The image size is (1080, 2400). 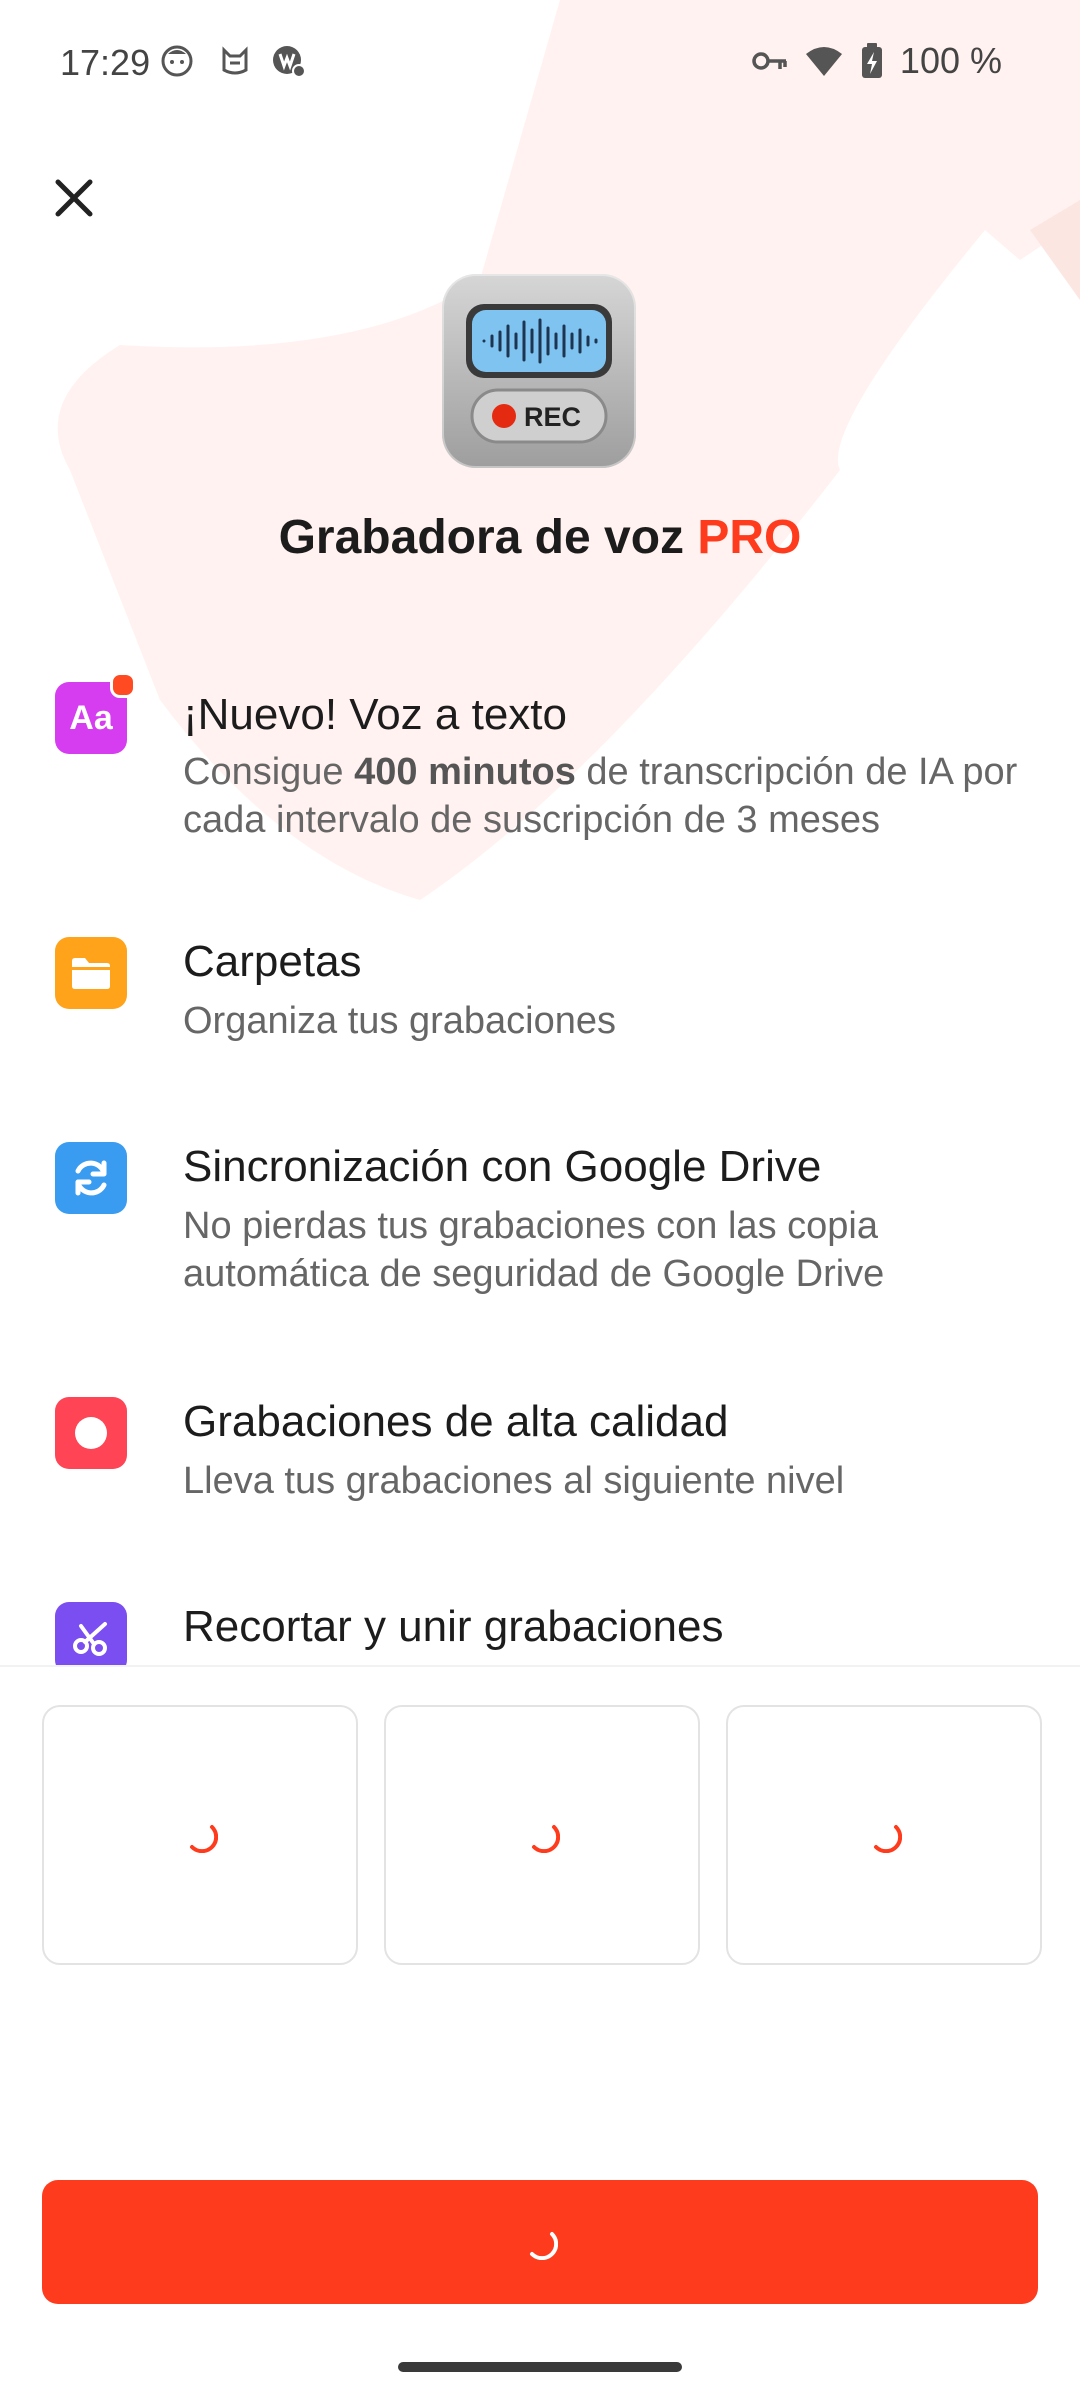 What do you see at coordinates (400, 1021) in the screenshot?
I see `feature-description: Organiza tus grabaciones` at bounding box center [400, 1021].